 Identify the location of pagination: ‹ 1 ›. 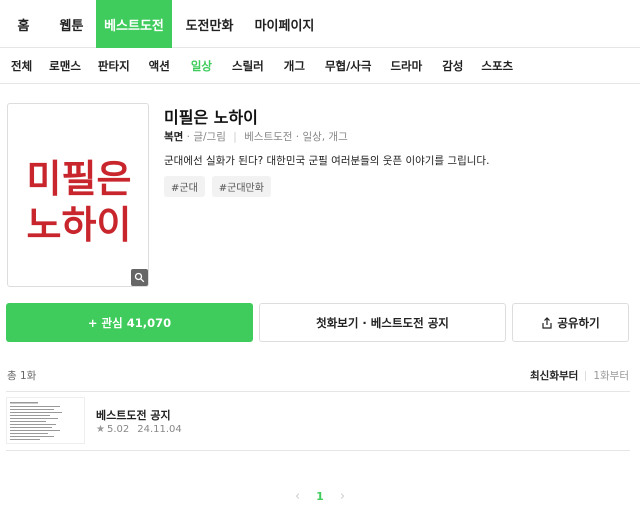
(320, 496).